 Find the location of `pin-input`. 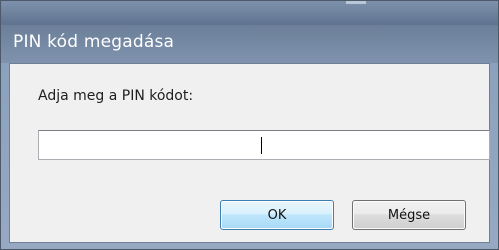

pin-input is located at coordinates (264, 145).